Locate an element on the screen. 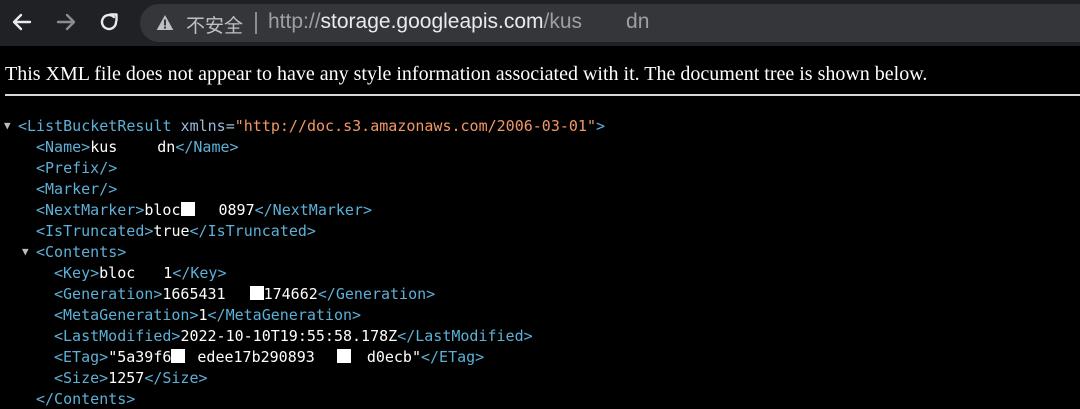  name-tag-open: <Name> is located at coordinates (63, 147).